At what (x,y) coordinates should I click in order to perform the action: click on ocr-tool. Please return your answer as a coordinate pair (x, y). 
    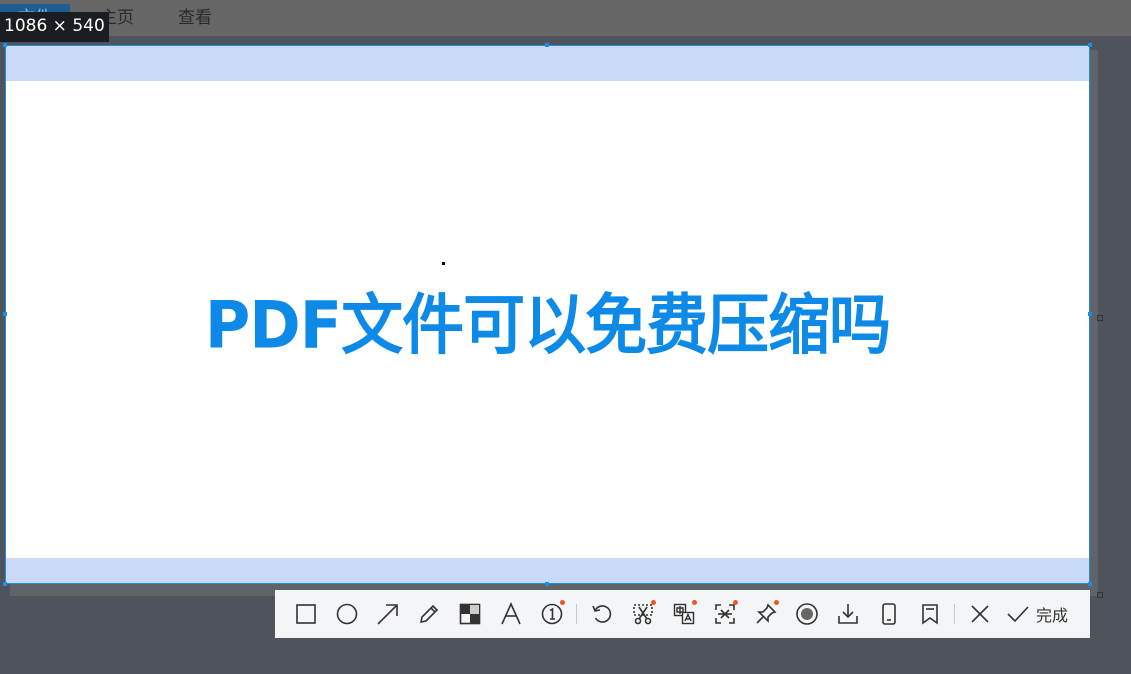
    Looking at the image, I should click on (724, 614).